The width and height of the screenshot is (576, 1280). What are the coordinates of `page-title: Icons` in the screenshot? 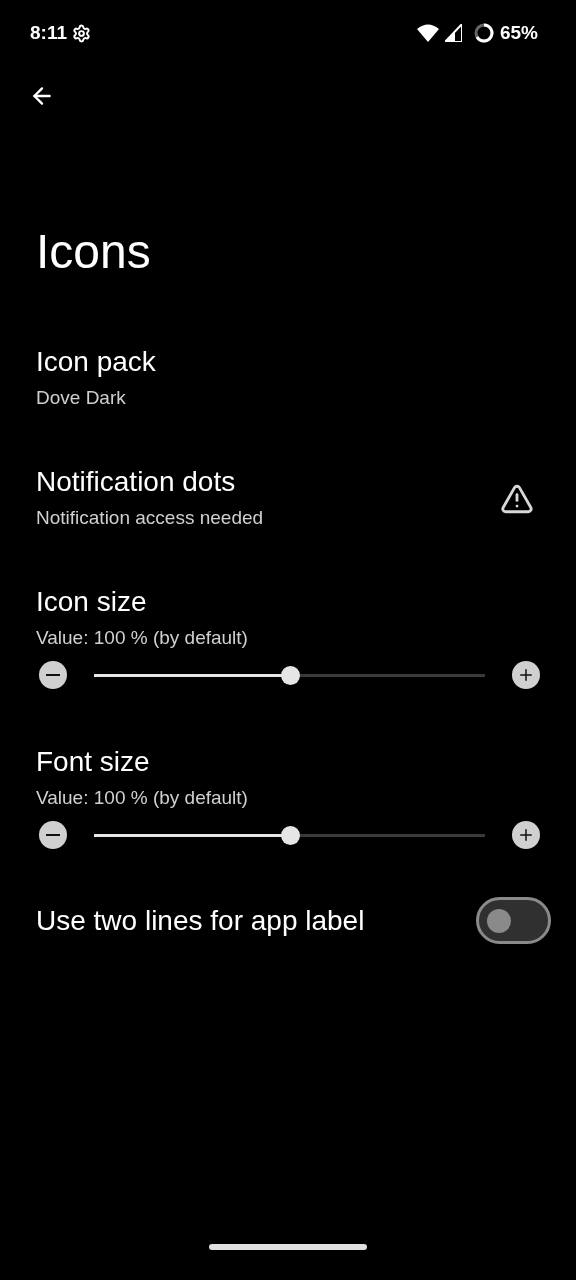 It's located at (93, 252).